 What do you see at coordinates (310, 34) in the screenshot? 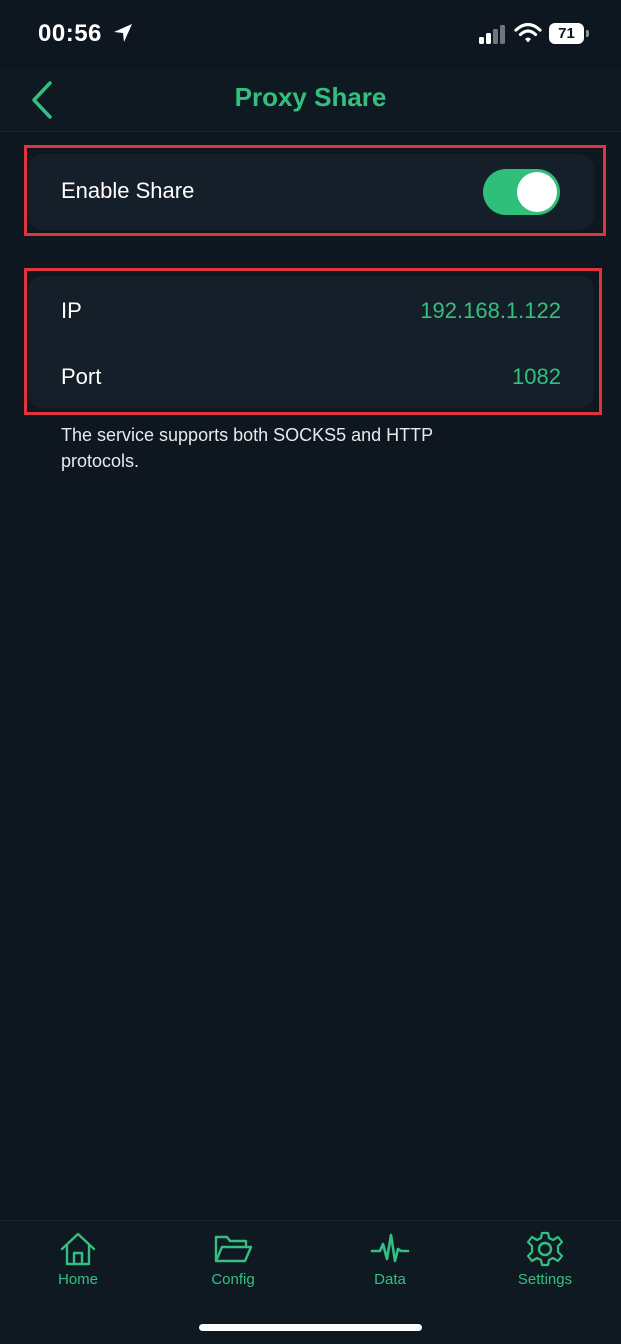
I see `status-bar: 00:56 71` at bounding box center [310, 34].